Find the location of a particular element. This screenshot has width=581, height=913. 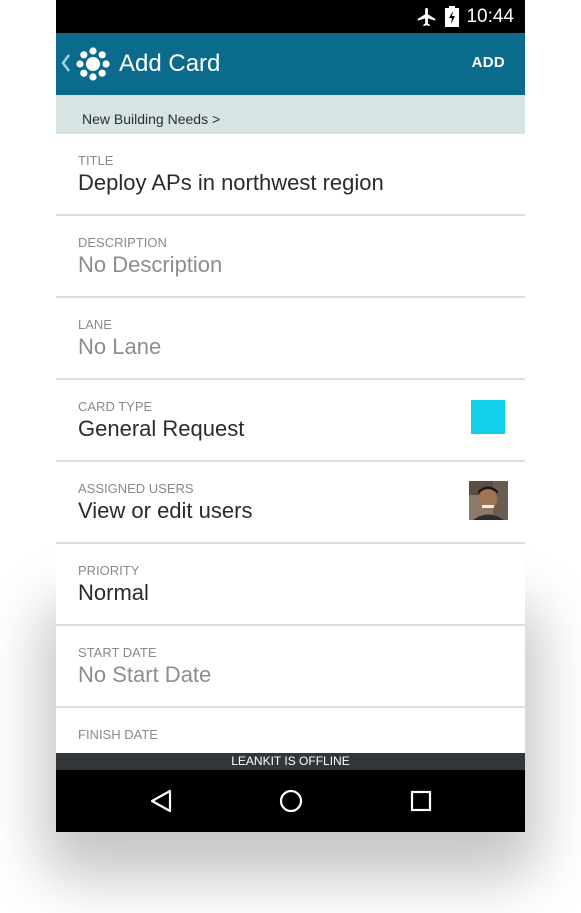

field-label: CARD TYPE is located at coordinates (115, 406).